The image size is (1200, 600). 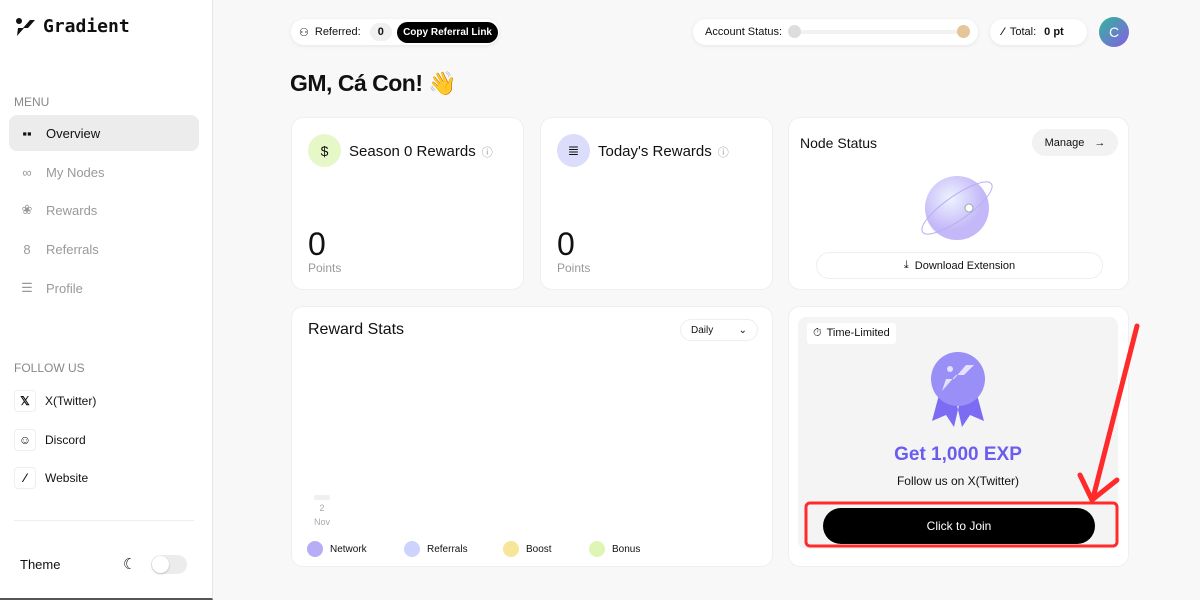 I want to click on legend-label: Referrals, so click(x=447, y=549).